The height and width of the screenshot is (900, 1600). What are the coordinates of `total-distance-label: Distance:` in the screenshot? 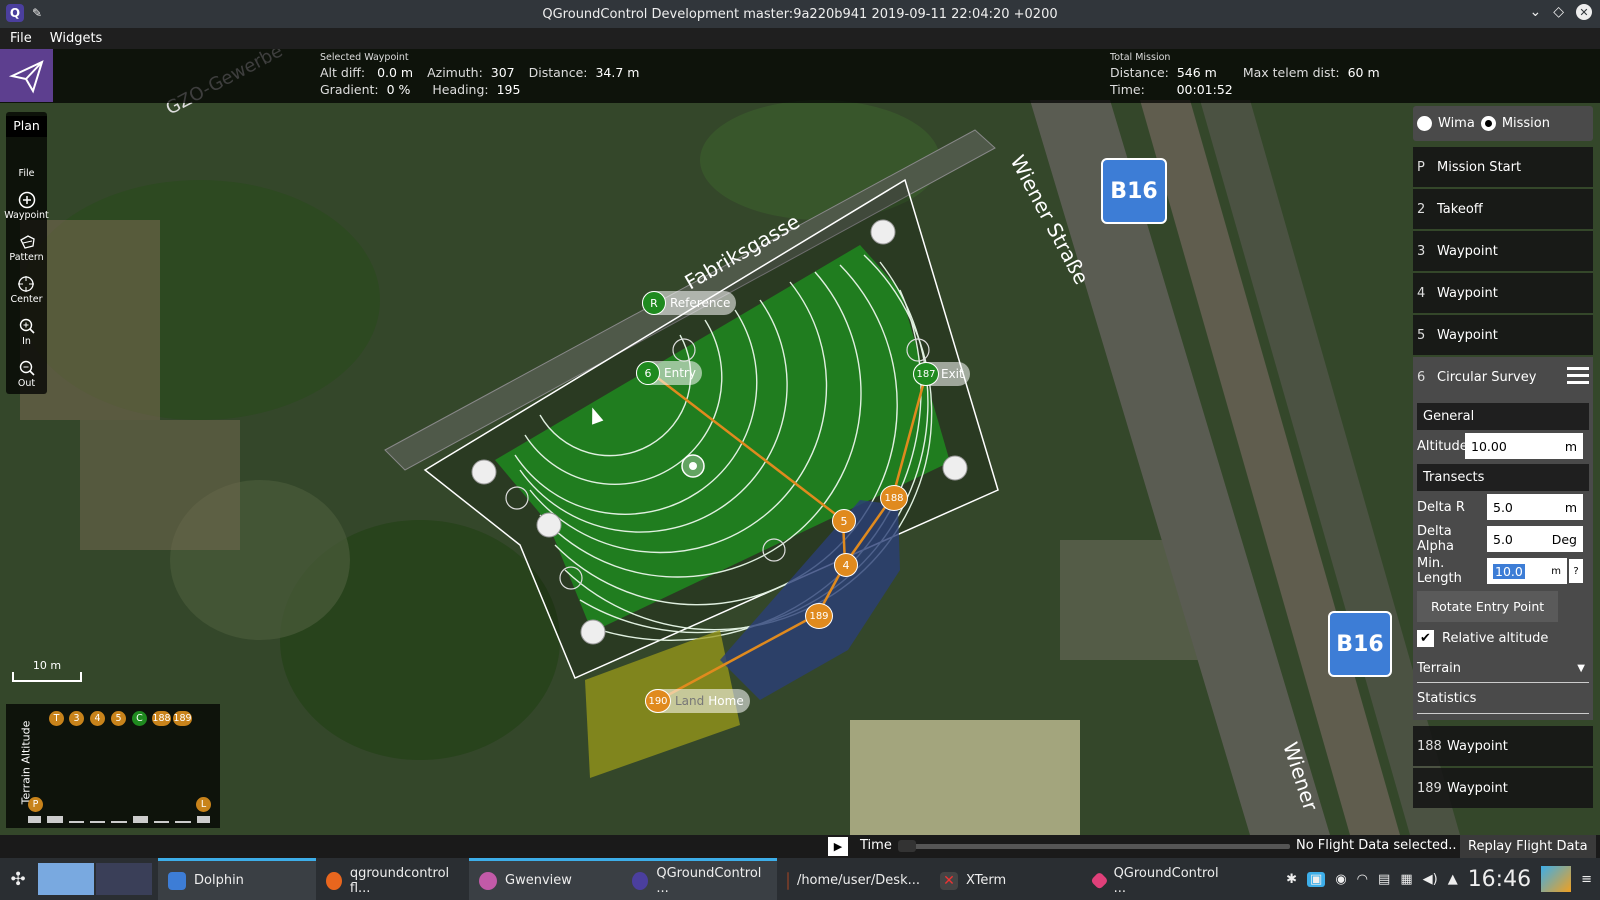 It's located at (1139, 72).